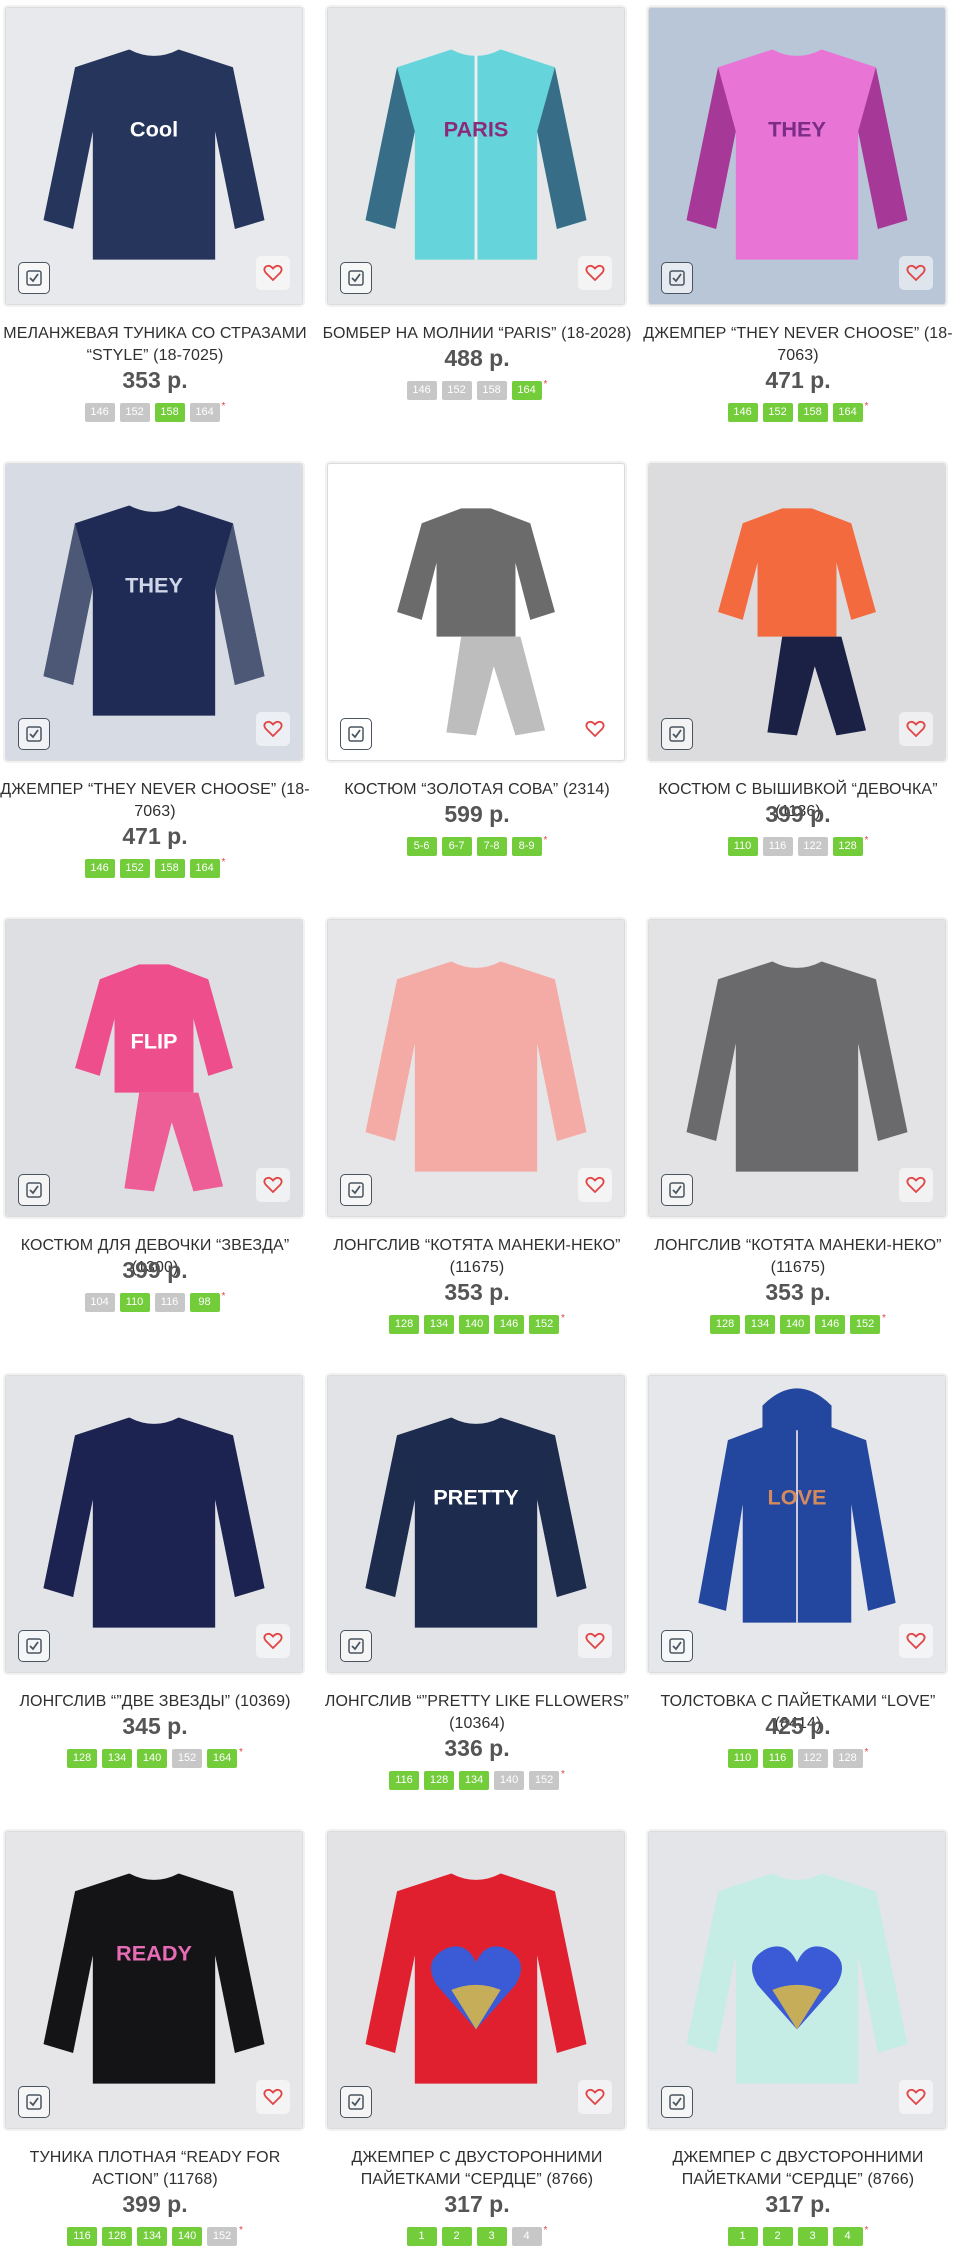  Describe the element at coordinates (491, 846) in the screenshot. I see `size-option: 7-8` at that location.